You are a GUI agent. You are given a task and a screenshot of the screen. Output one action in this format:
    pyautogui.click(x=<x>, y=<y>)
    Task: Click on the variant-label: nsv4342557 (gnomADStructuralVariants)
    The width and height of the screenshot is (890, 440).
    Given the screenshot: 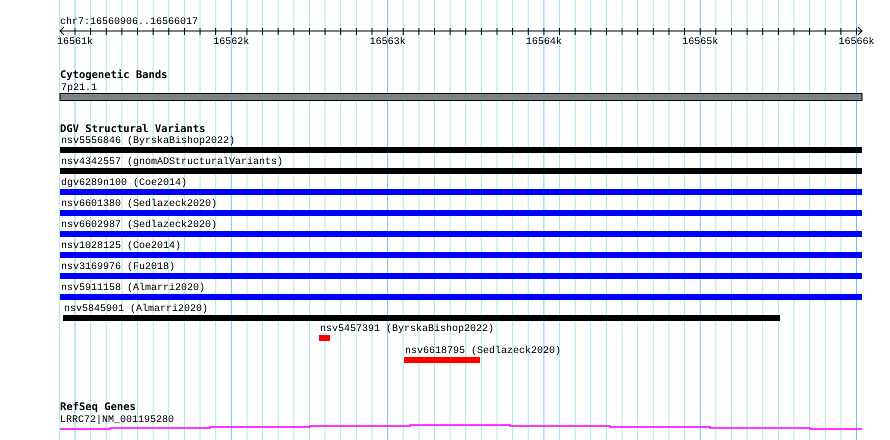 What is the action you would take?
    pyautogui.click(x=172, y=162)
    